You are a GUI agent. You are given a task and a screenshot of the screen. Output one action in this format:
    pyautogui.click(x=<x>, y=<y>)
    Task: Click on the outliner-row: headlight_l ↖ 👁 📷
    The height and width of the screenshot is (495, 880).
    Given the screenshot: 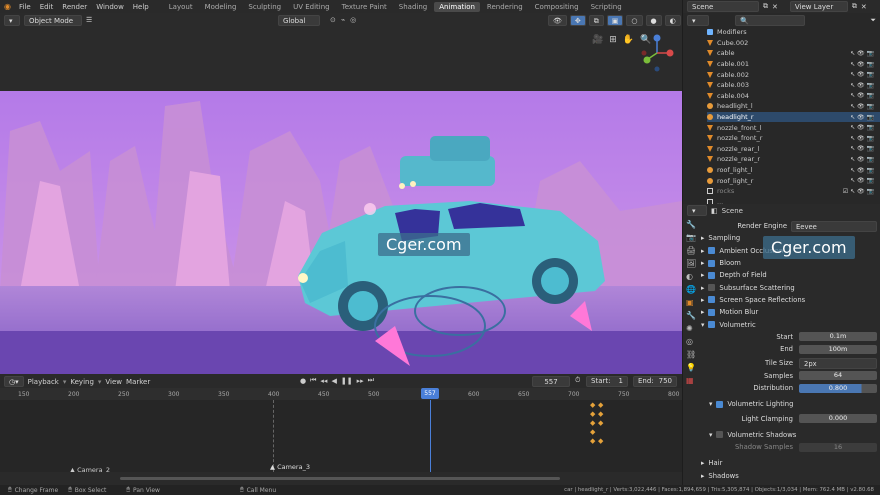 What is the action you would take?
    pyautogui.click(x=793, y=106)
    